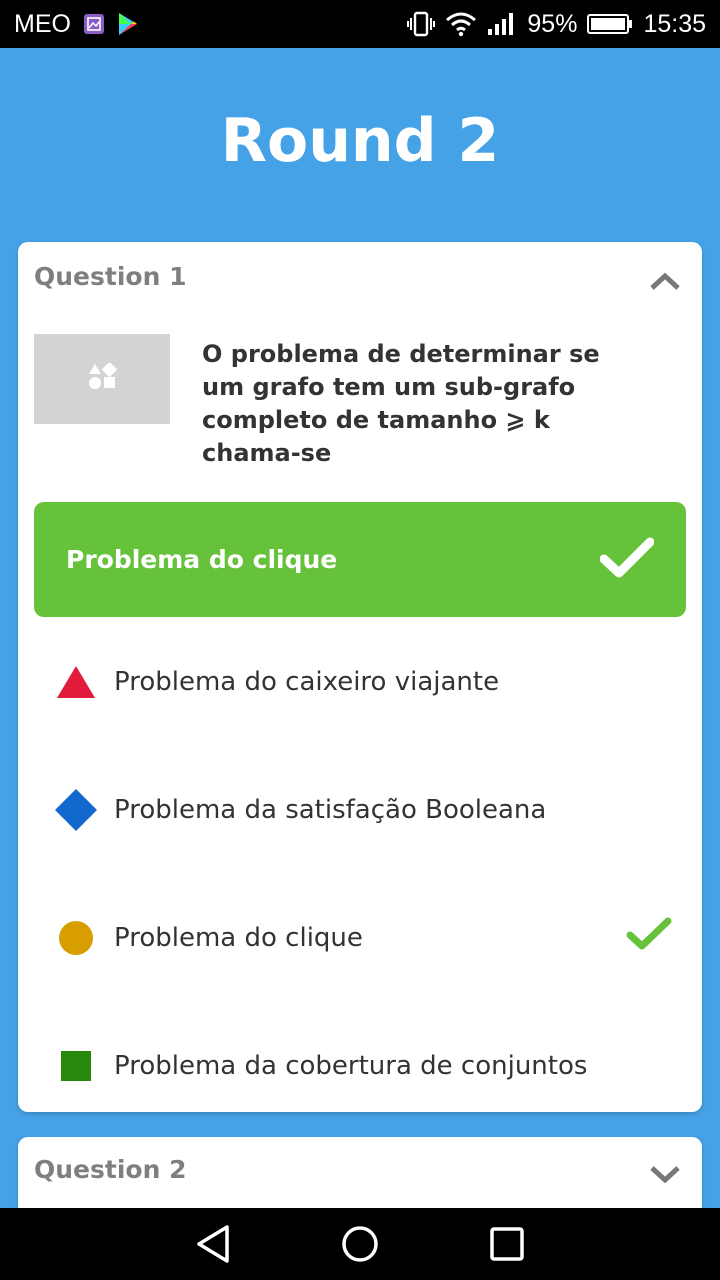 Image resolution: width=720 pixels, height=1280 pixels. I want to click on carrier-label: MEO, so click(42, 23).